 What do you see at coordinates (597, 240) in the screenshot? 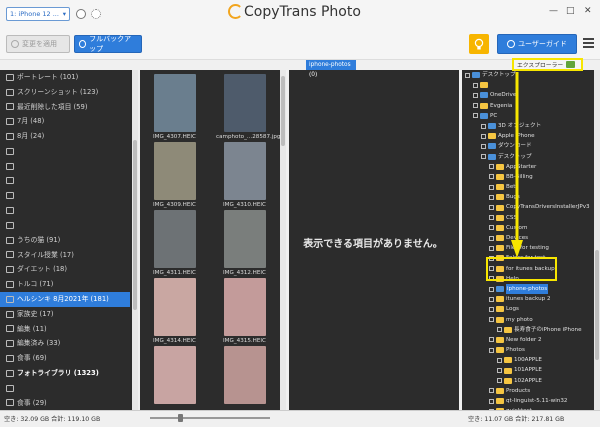
I see `tree-scrollbar` at bounding box center [597, 240].